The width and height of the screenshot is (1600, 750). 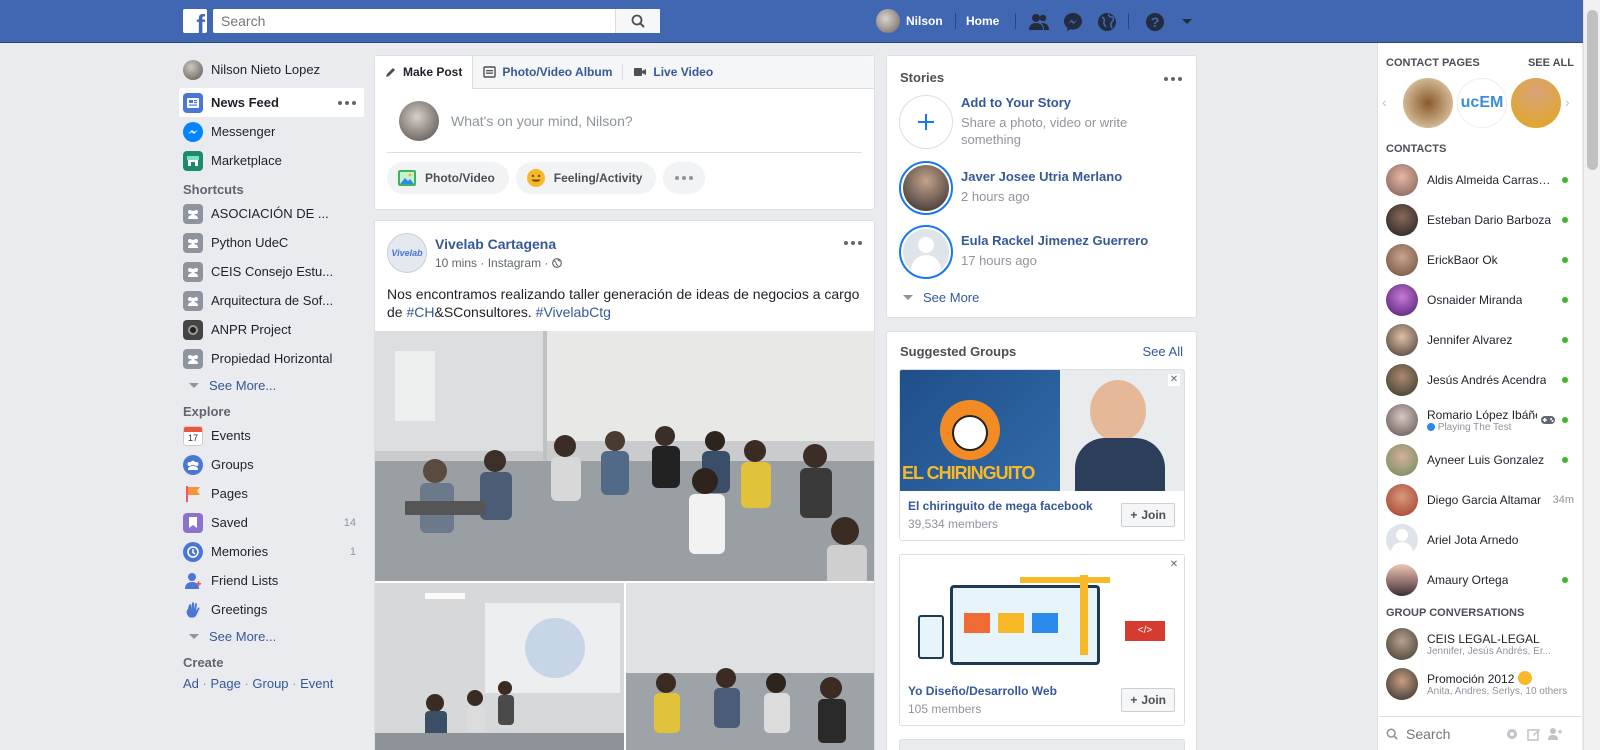 What do you see at coordinates (1163, 351) in the screenshot?
I see `see-all-link: See All` at bounding box center [1163, 351].